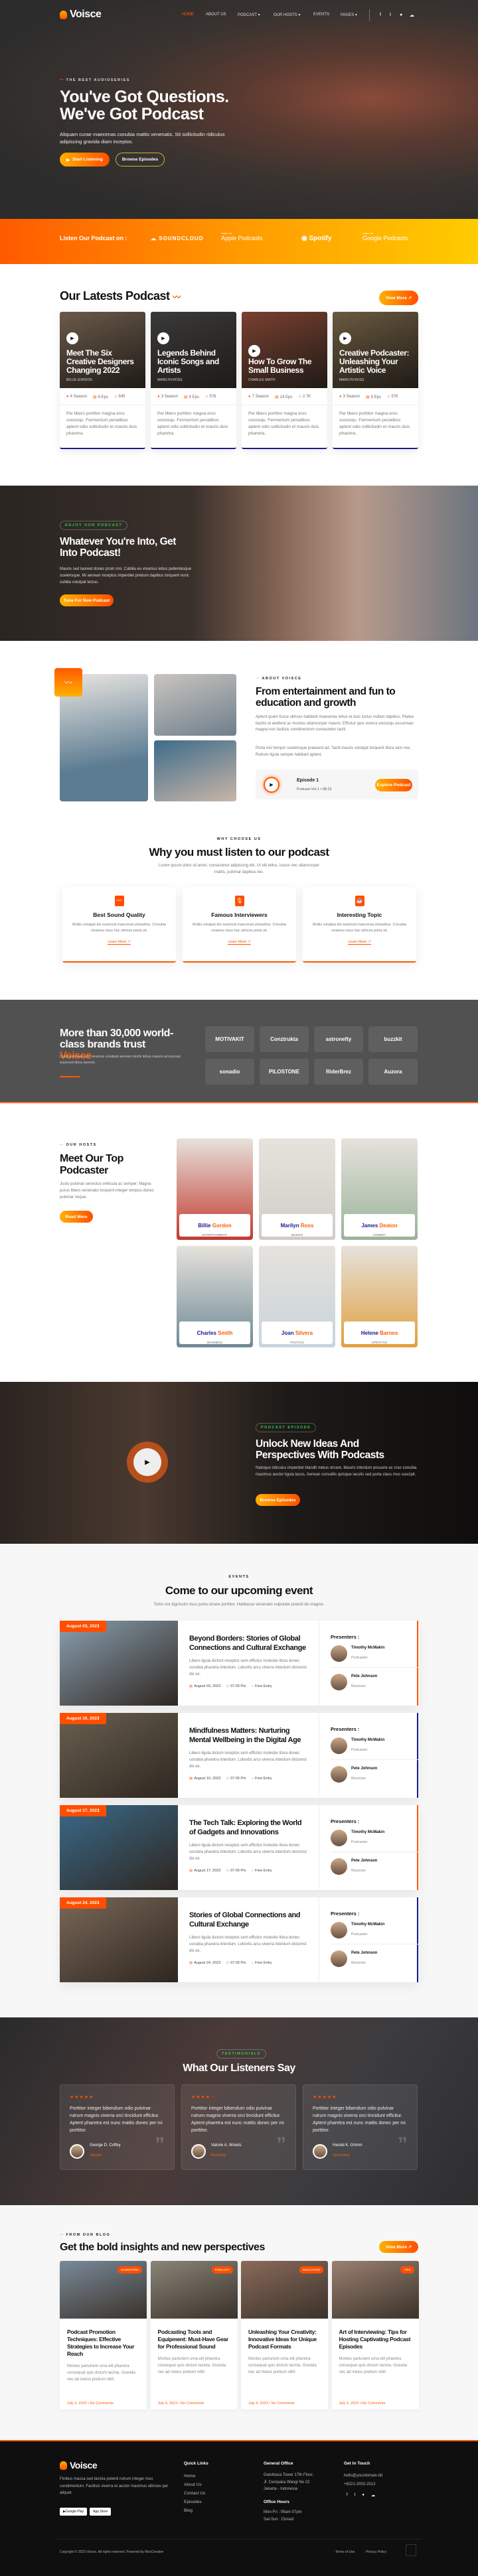 The image size is (478, 2576). Describe the element at coordinates (338, 1039) in the screenshot. I see `brand-logo-tile: astronefty` at that location.